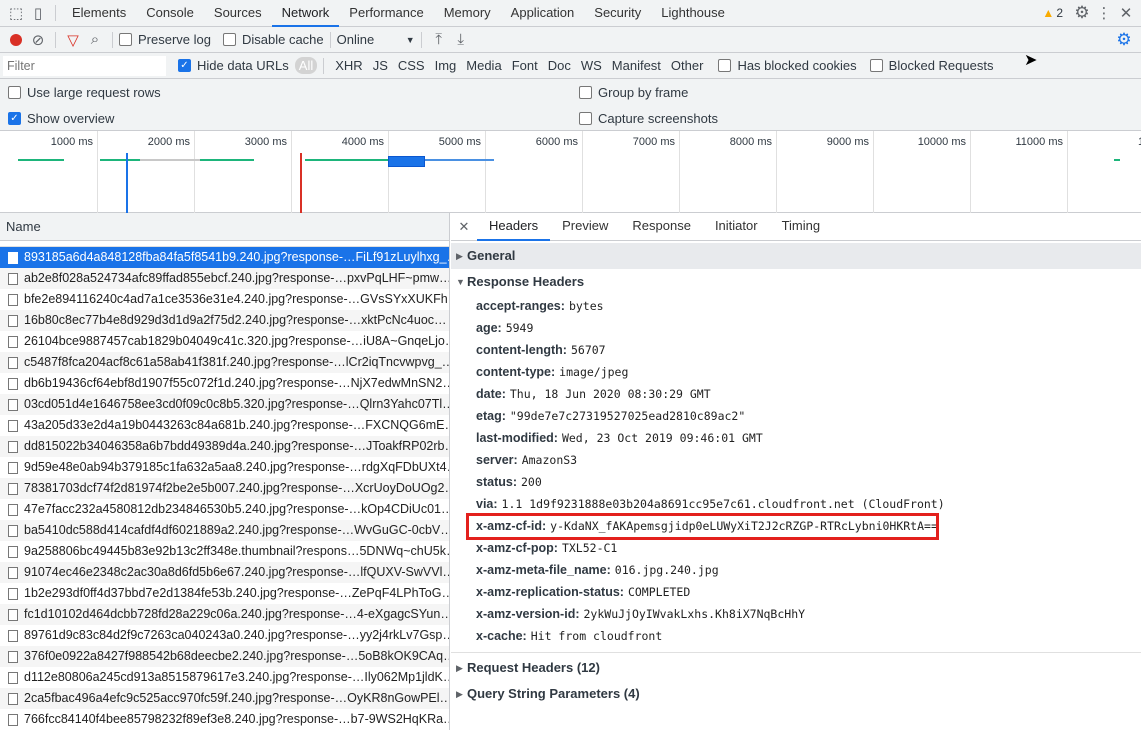 The height and width of the screenshot is (730, 1141). I want to click on name-column-header: Name, so click(224, 227).